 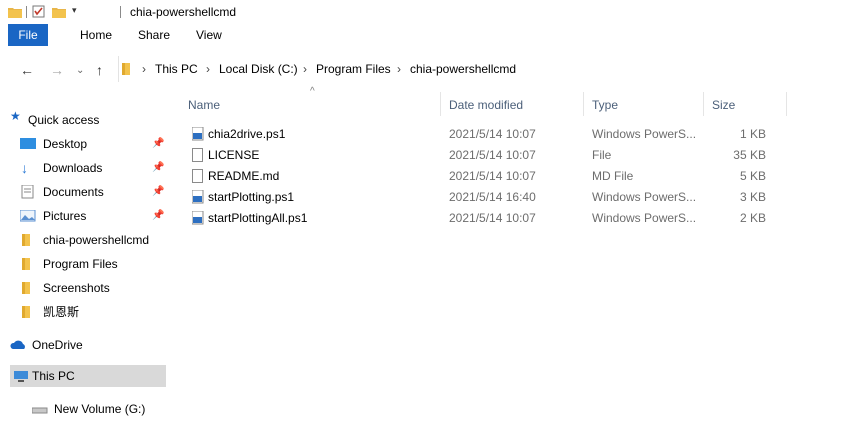 I want to click on this-pc-icon, so click(x=21, y=376).